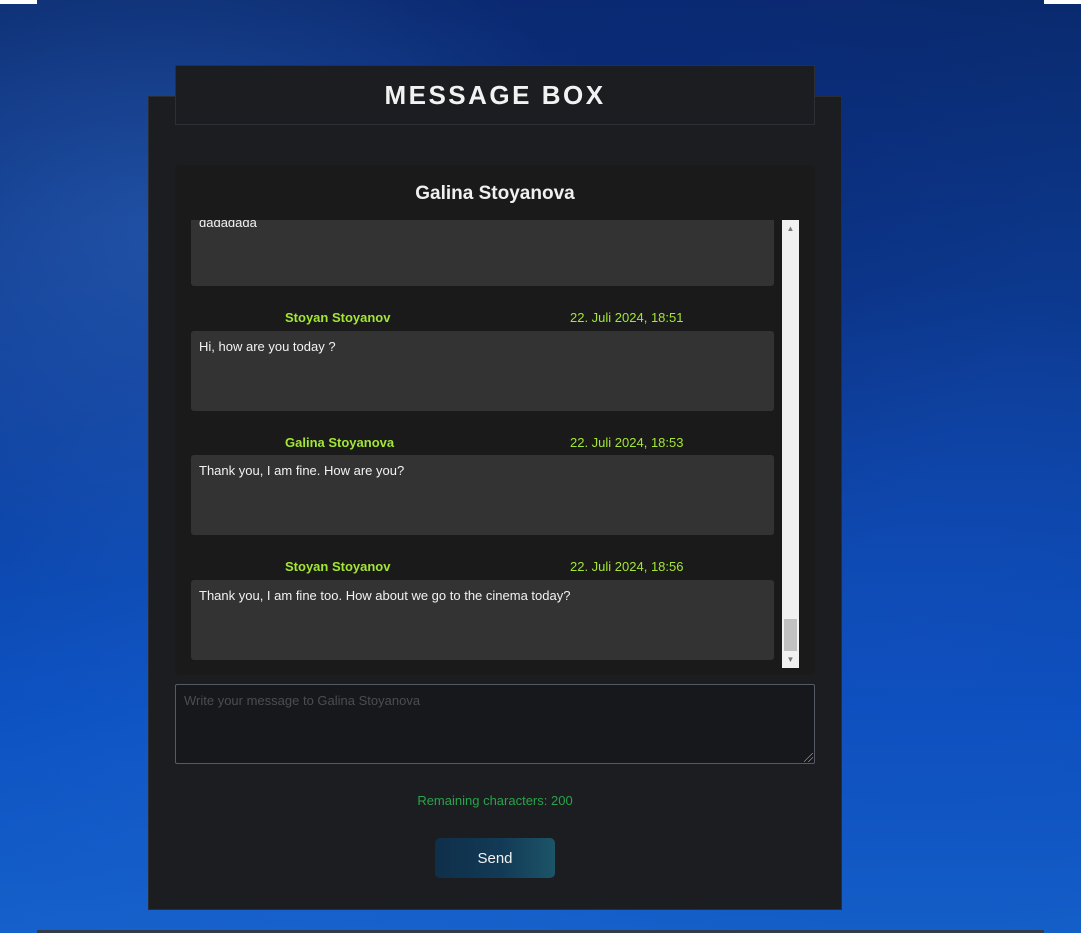 The width and height of the screenshot is (1081, 933). Describe the element at coordinates (495, 193) in the screenshot. I see `conversation-title: Galina Stoyanova` at that location.